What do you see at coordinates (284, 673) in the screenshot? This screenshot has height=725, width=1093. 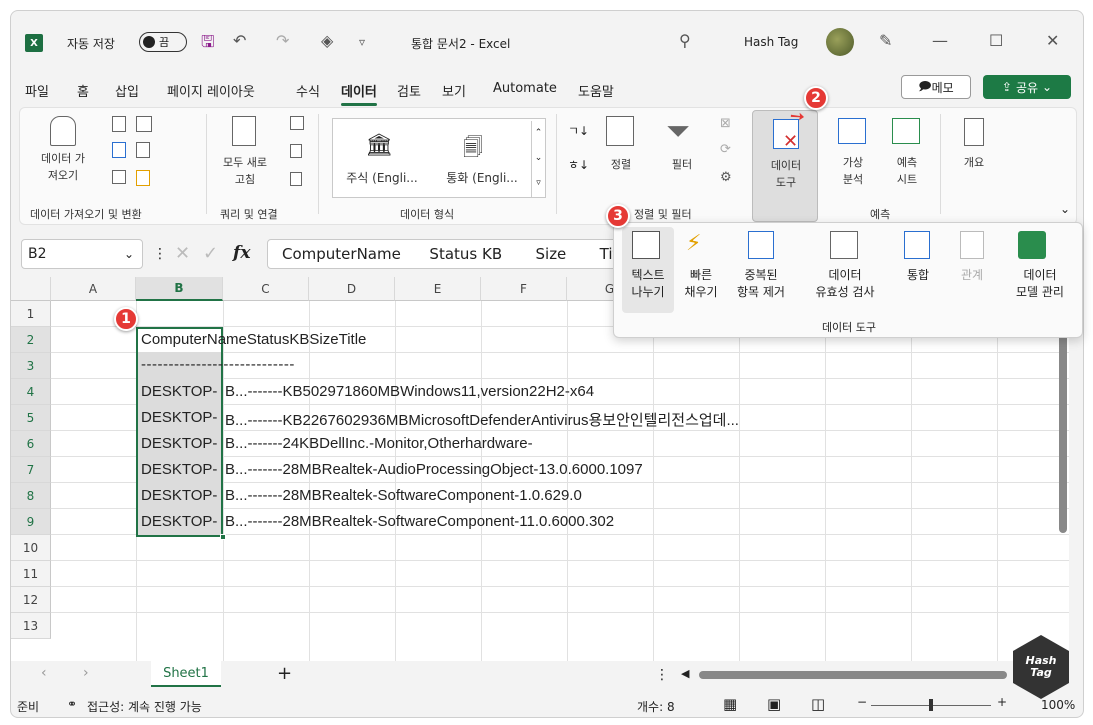 I see `add-sheet-icon: +` at bounding box center [284, 673].